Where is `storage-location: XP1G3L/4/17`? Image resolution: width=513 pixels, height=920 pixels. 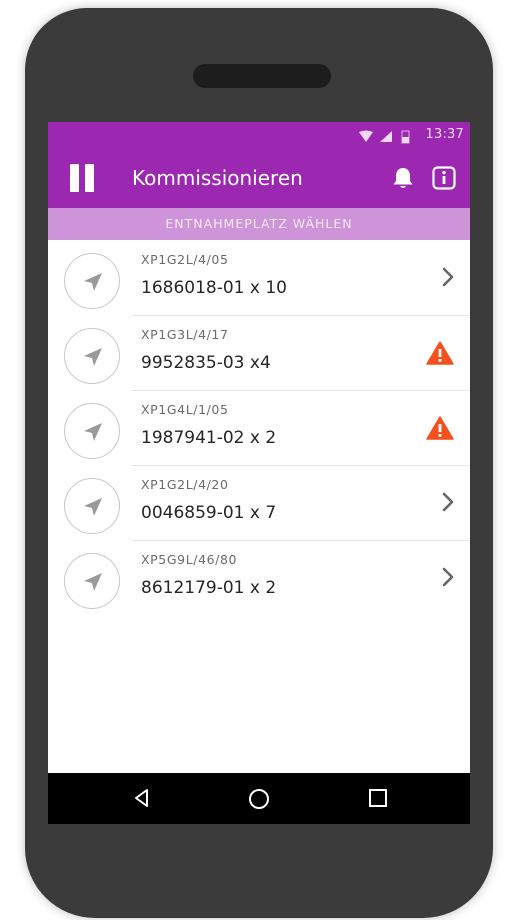 storage-location: XP1G3L/4/17 is located at coordinates (185, 334).